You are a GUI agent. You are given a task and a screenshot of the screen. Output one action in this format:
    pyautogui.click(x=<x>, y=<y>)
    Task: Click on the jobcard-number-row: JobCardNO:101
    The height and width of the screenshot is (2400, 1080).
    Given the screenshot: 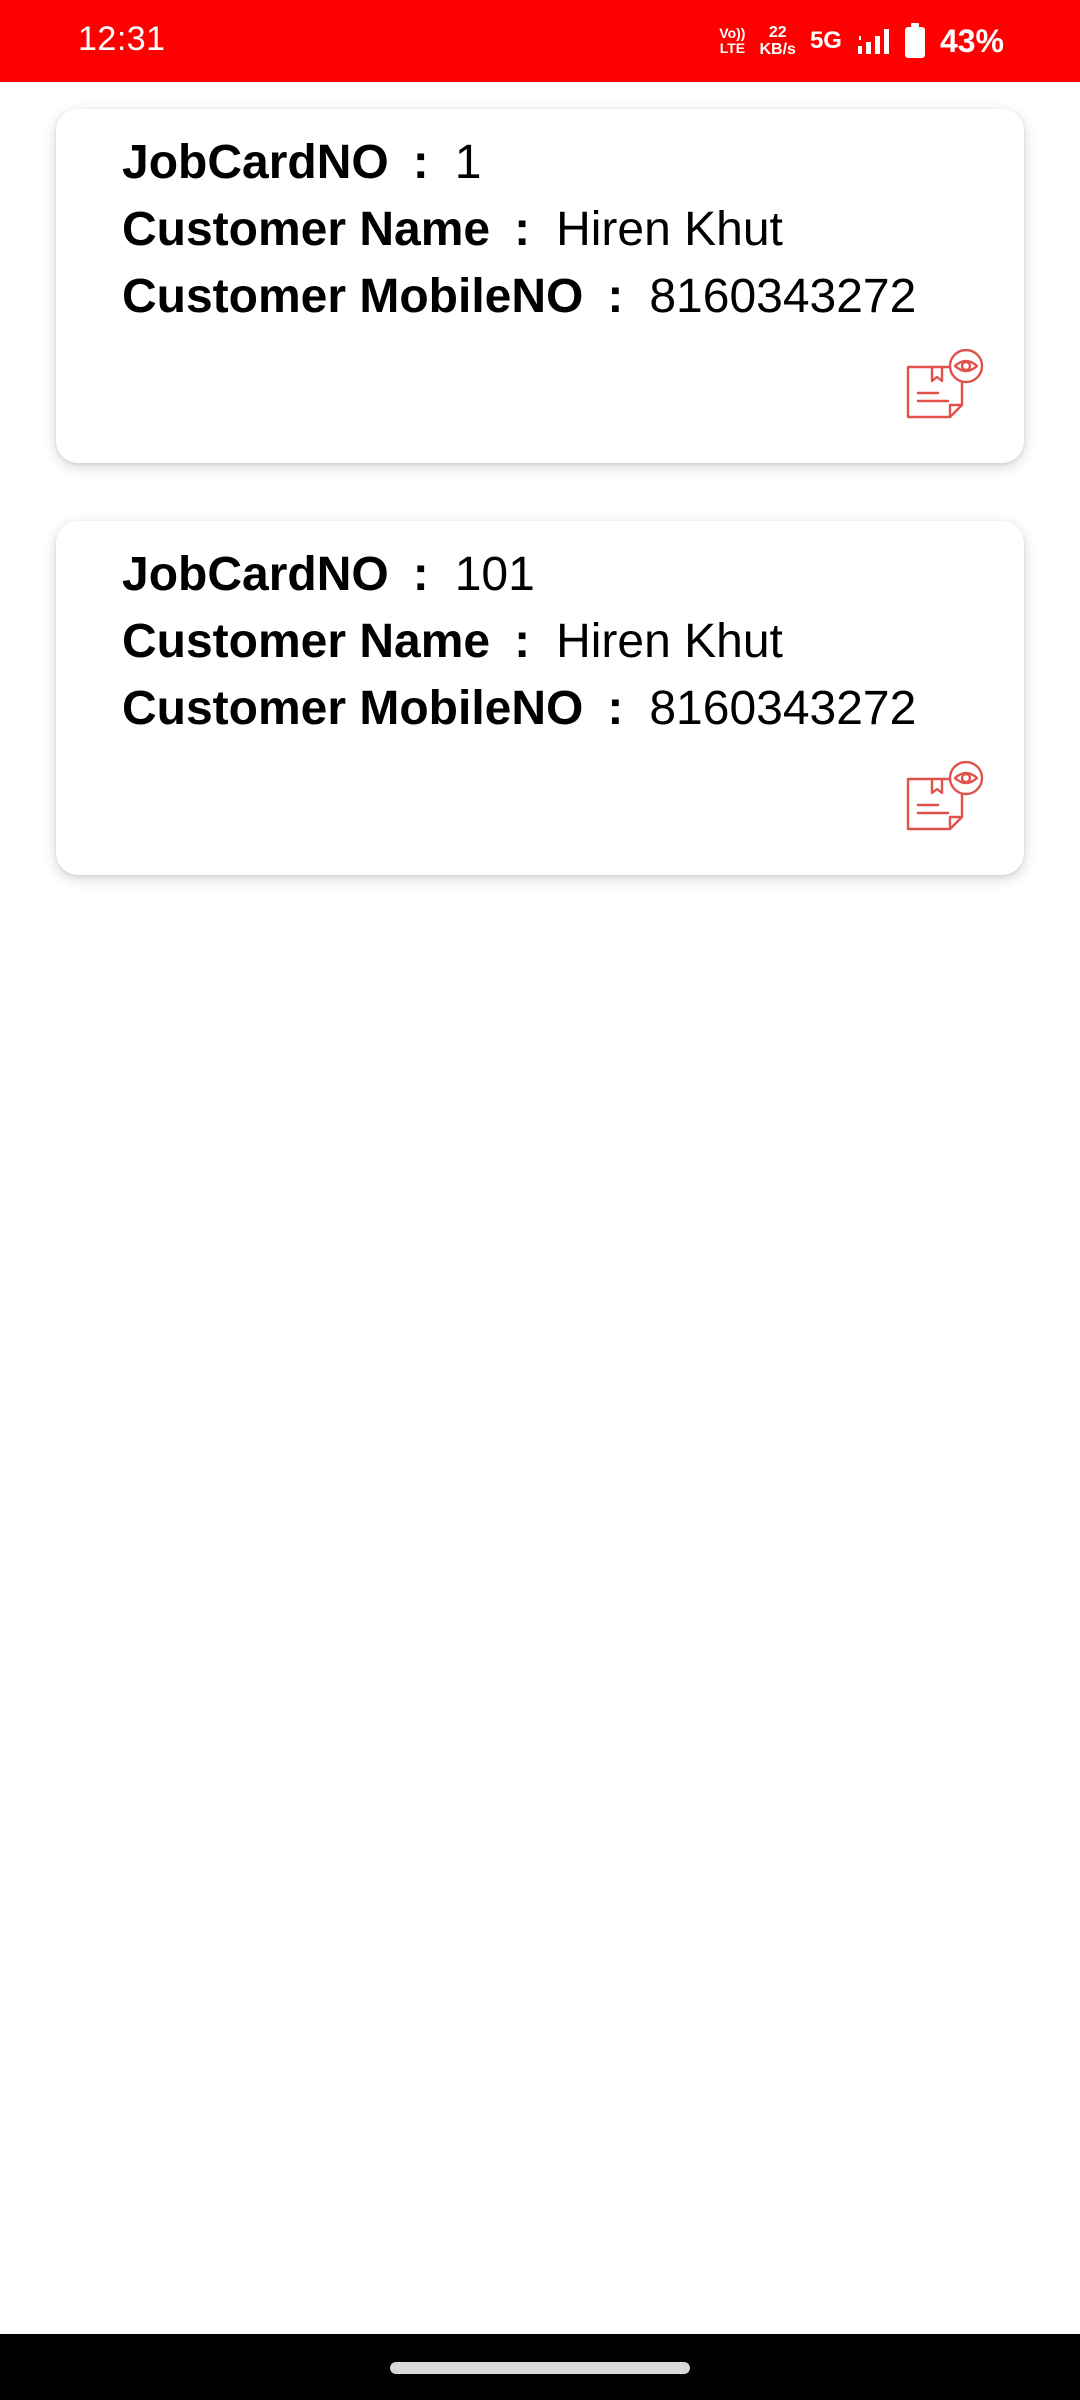 What is the action you would take?
    pyautogui.click(x=328, y=575)
    